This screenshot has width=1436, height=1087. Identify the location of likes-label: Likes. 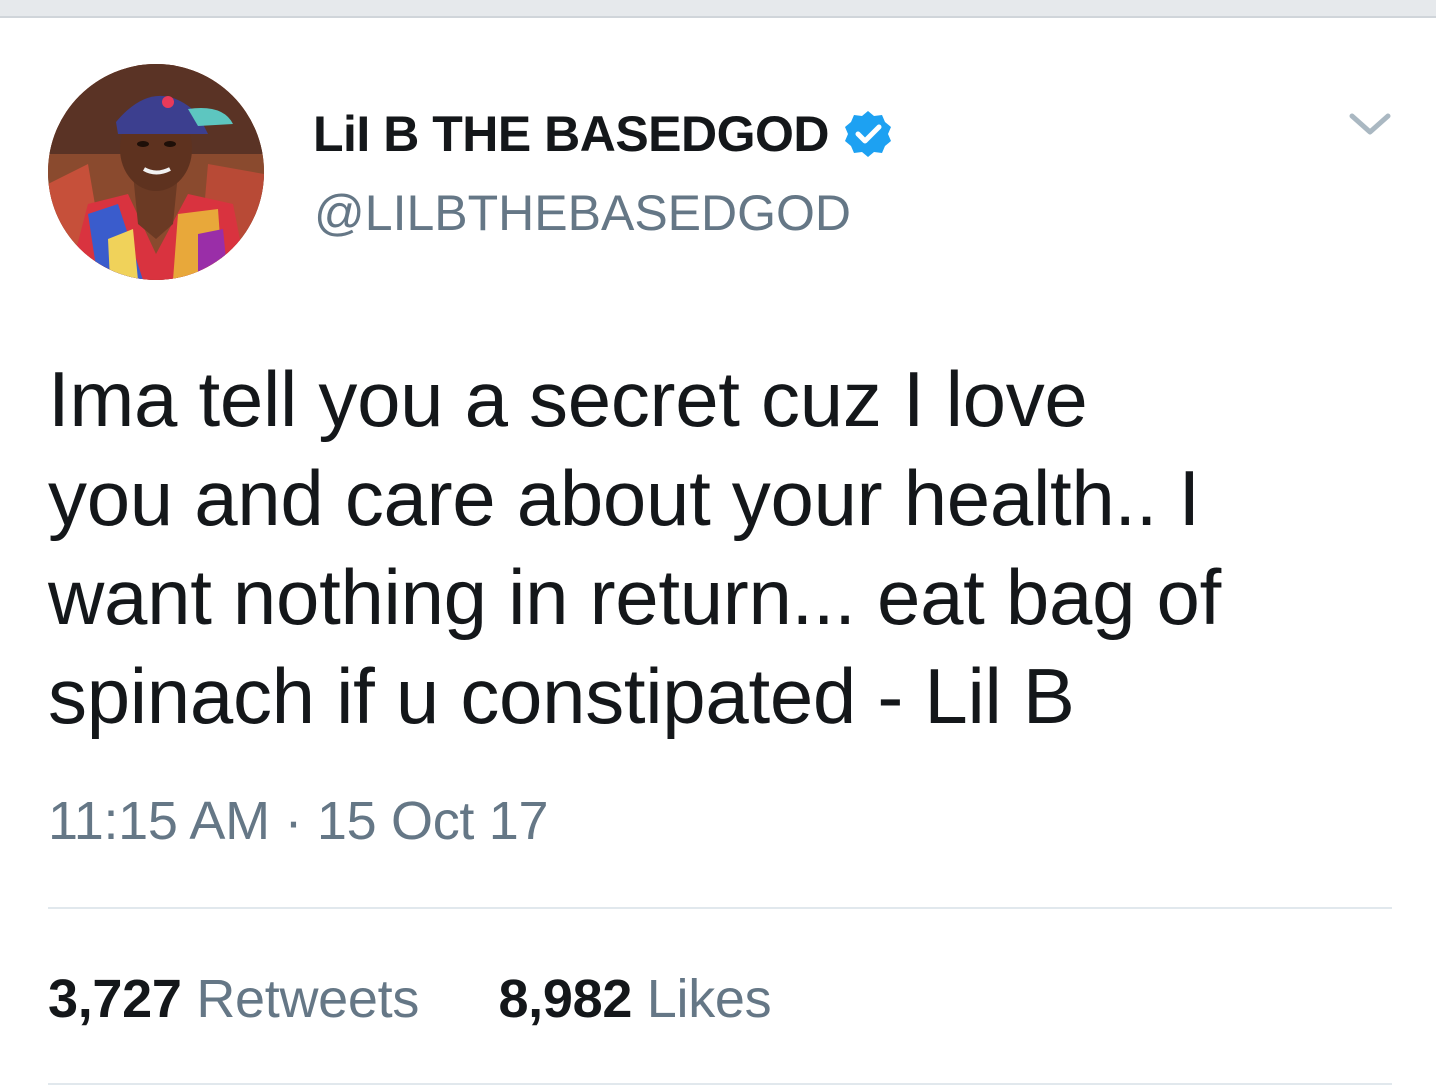
(709, 999).